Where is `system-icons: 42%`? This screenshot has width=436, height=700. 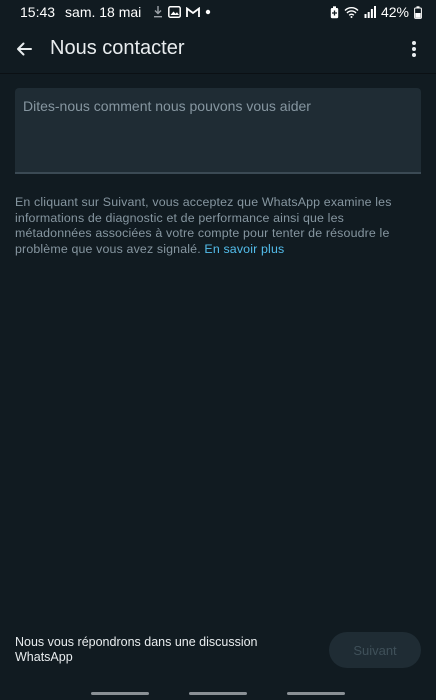
system-icons: 42% is located at coordinates (376, 12).